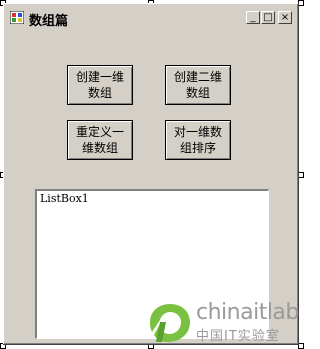 This screenshot has width=320, height=349. Describe the element at coordinates (198, 85) in the screenshot. I see `create-2d-array-button: 创建二维数组` at that location.